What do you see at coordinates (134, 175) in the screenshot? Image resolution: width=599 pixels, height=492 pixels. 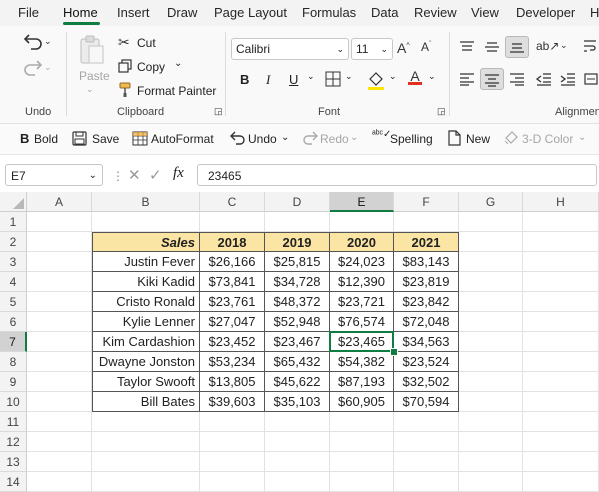 I see `cancel-icon: ✕` at bounding box center [134, 175].